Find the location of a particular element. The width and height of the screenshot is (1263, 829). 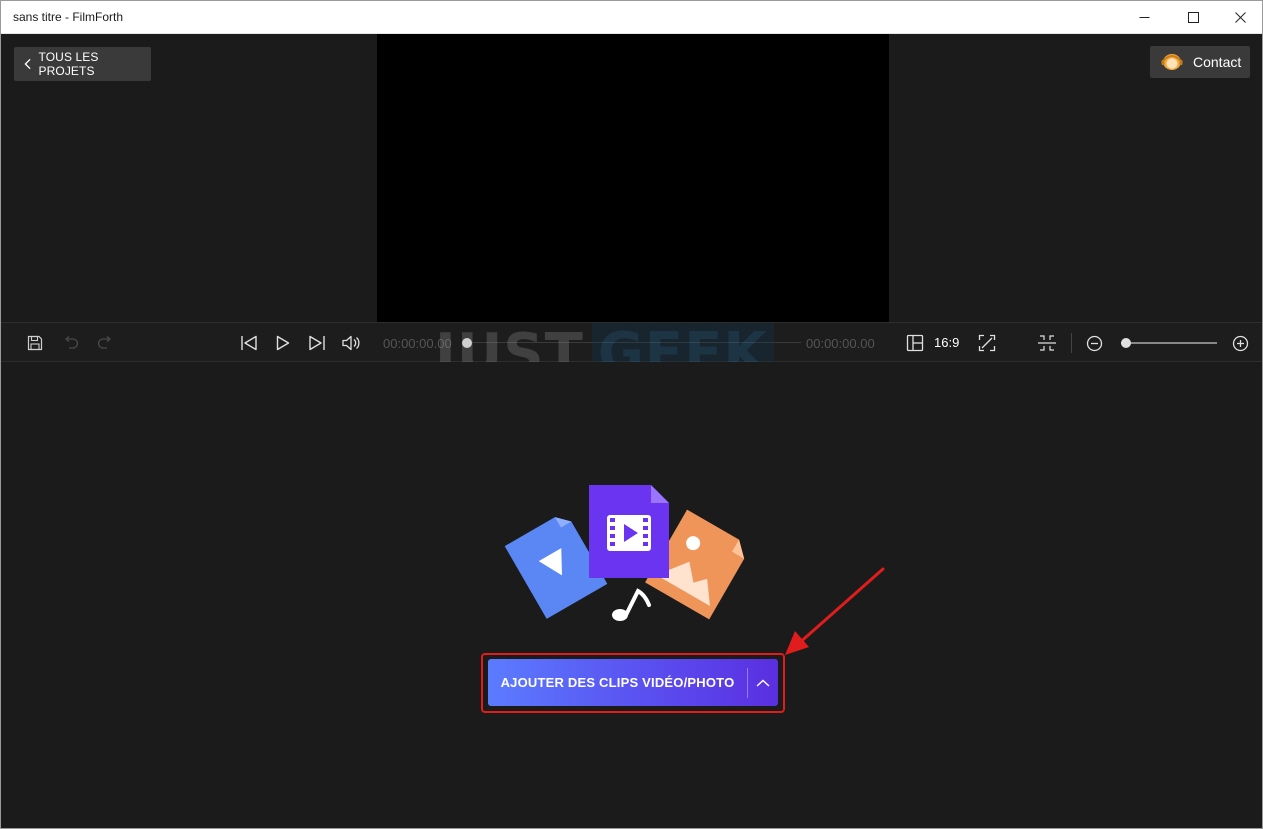

skip-forward-button is located at coordinates (317, 343).